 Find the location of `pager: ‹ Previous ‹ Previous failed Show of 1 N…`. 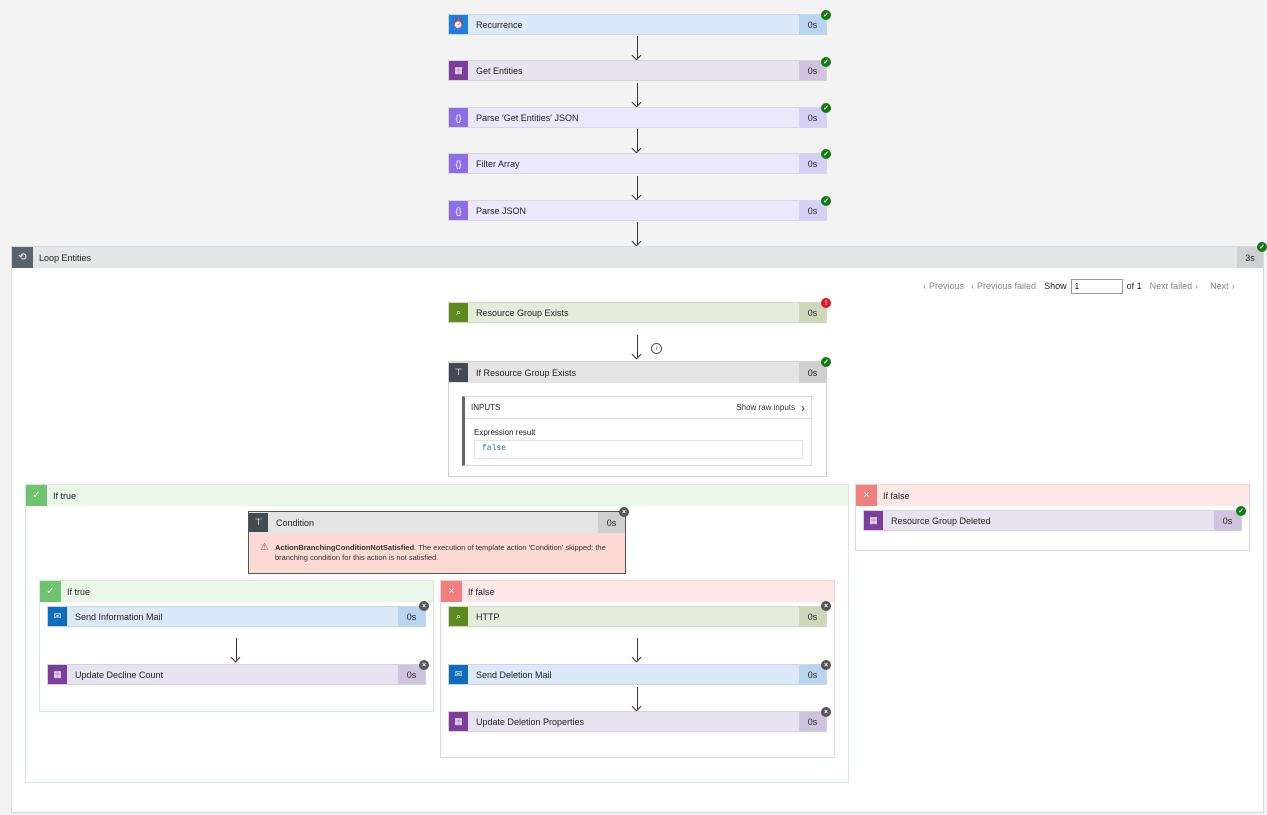

pager: ‹ Previous ‹ Previous failed Show of 1 N… is located at coordinates (1079, 286).